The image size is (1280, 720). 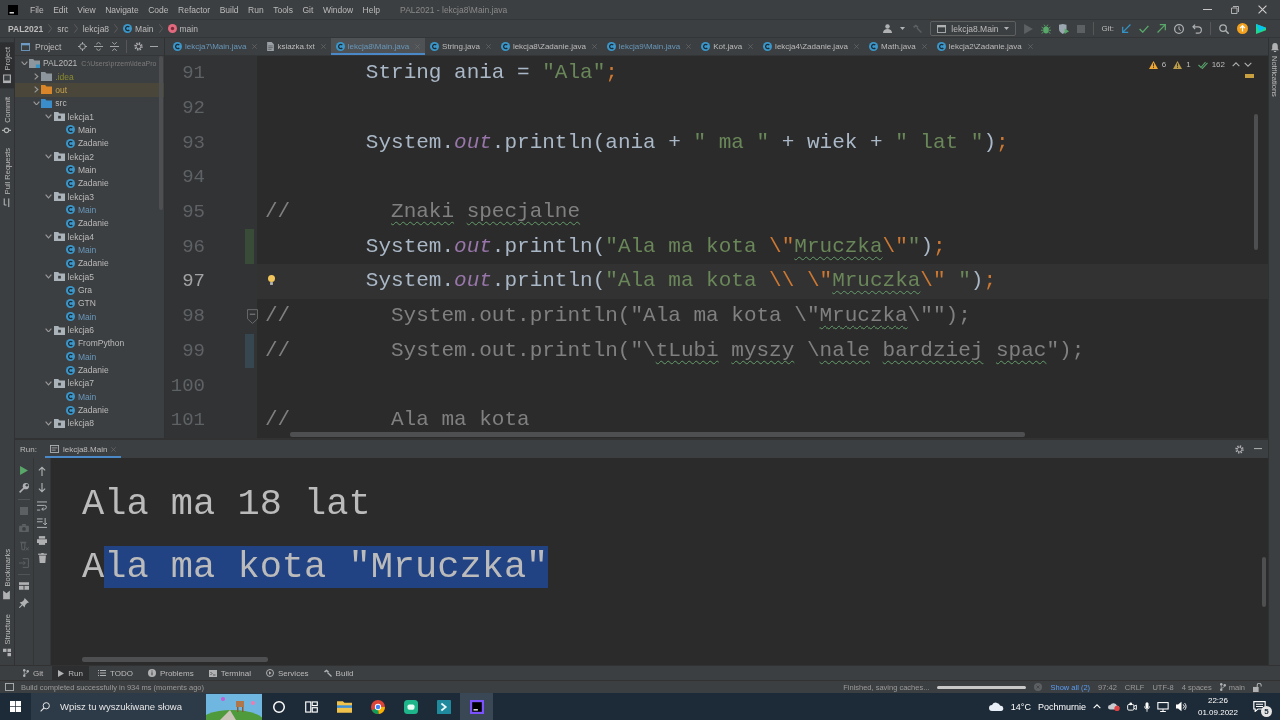 I want to click on tool-window-button: Services, so click(x=287, y=673).